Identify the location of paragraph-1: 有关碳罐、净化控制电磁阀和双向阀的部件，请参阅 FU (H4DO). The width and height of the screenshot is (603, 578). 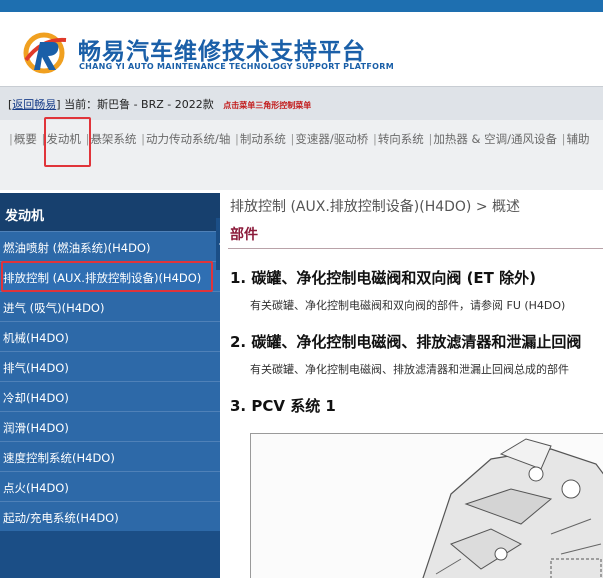
(408, 305).